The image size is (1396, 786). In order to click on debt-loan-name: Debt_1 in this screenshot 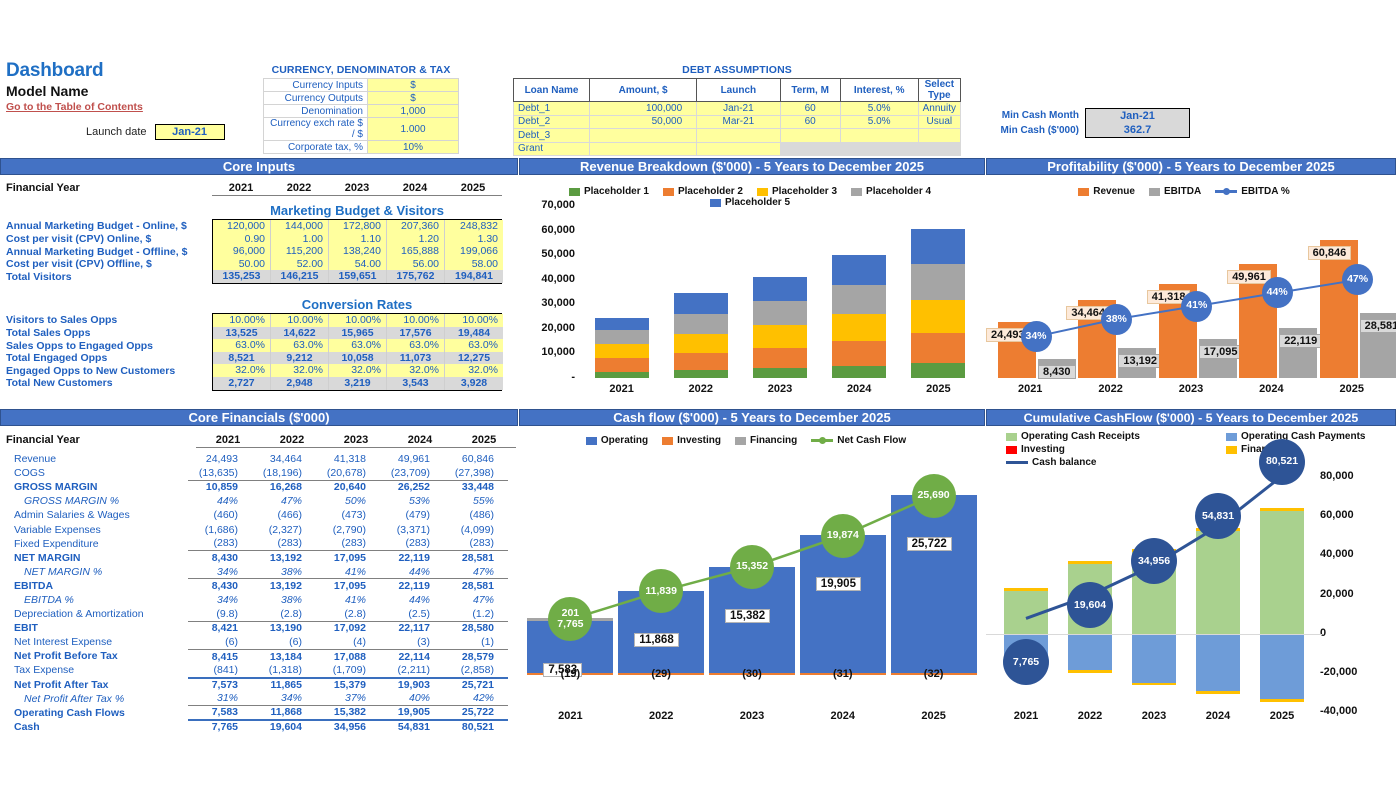, I will do `click(551, 108)`.